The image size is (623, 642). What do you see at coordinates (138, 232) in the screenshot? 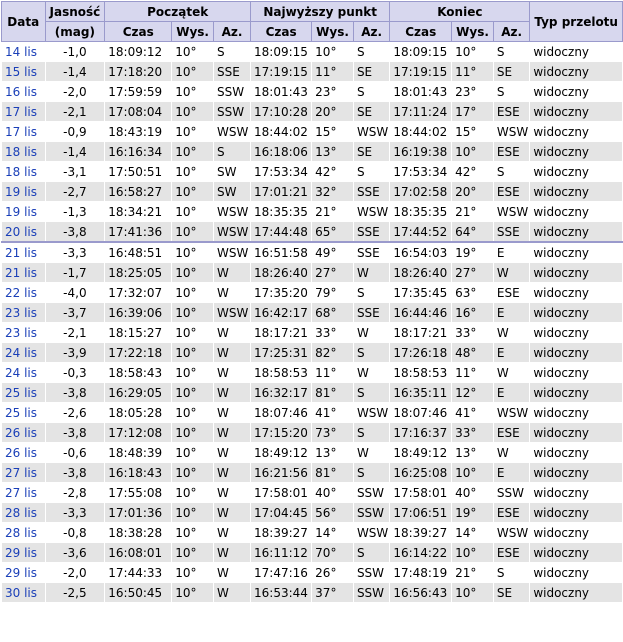
I see `start-time-cell: 17:41:36` at bounding box center [138, 232].